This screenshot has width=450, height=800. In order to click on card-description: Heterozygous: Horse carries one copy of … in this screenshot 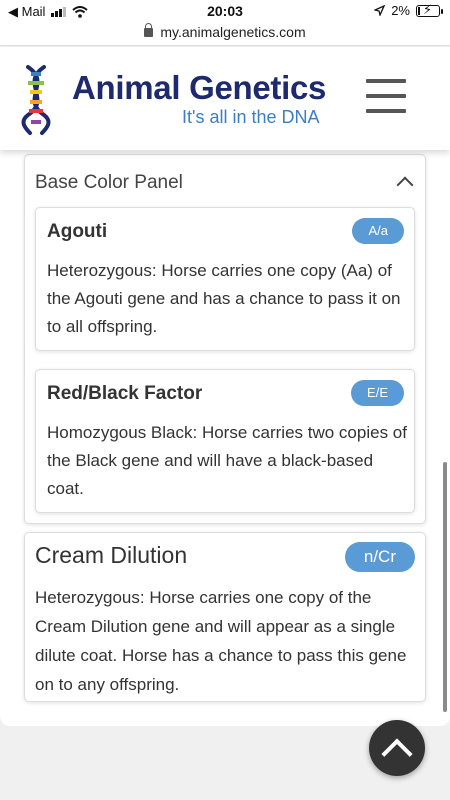, I will do `click(221, 641)`.